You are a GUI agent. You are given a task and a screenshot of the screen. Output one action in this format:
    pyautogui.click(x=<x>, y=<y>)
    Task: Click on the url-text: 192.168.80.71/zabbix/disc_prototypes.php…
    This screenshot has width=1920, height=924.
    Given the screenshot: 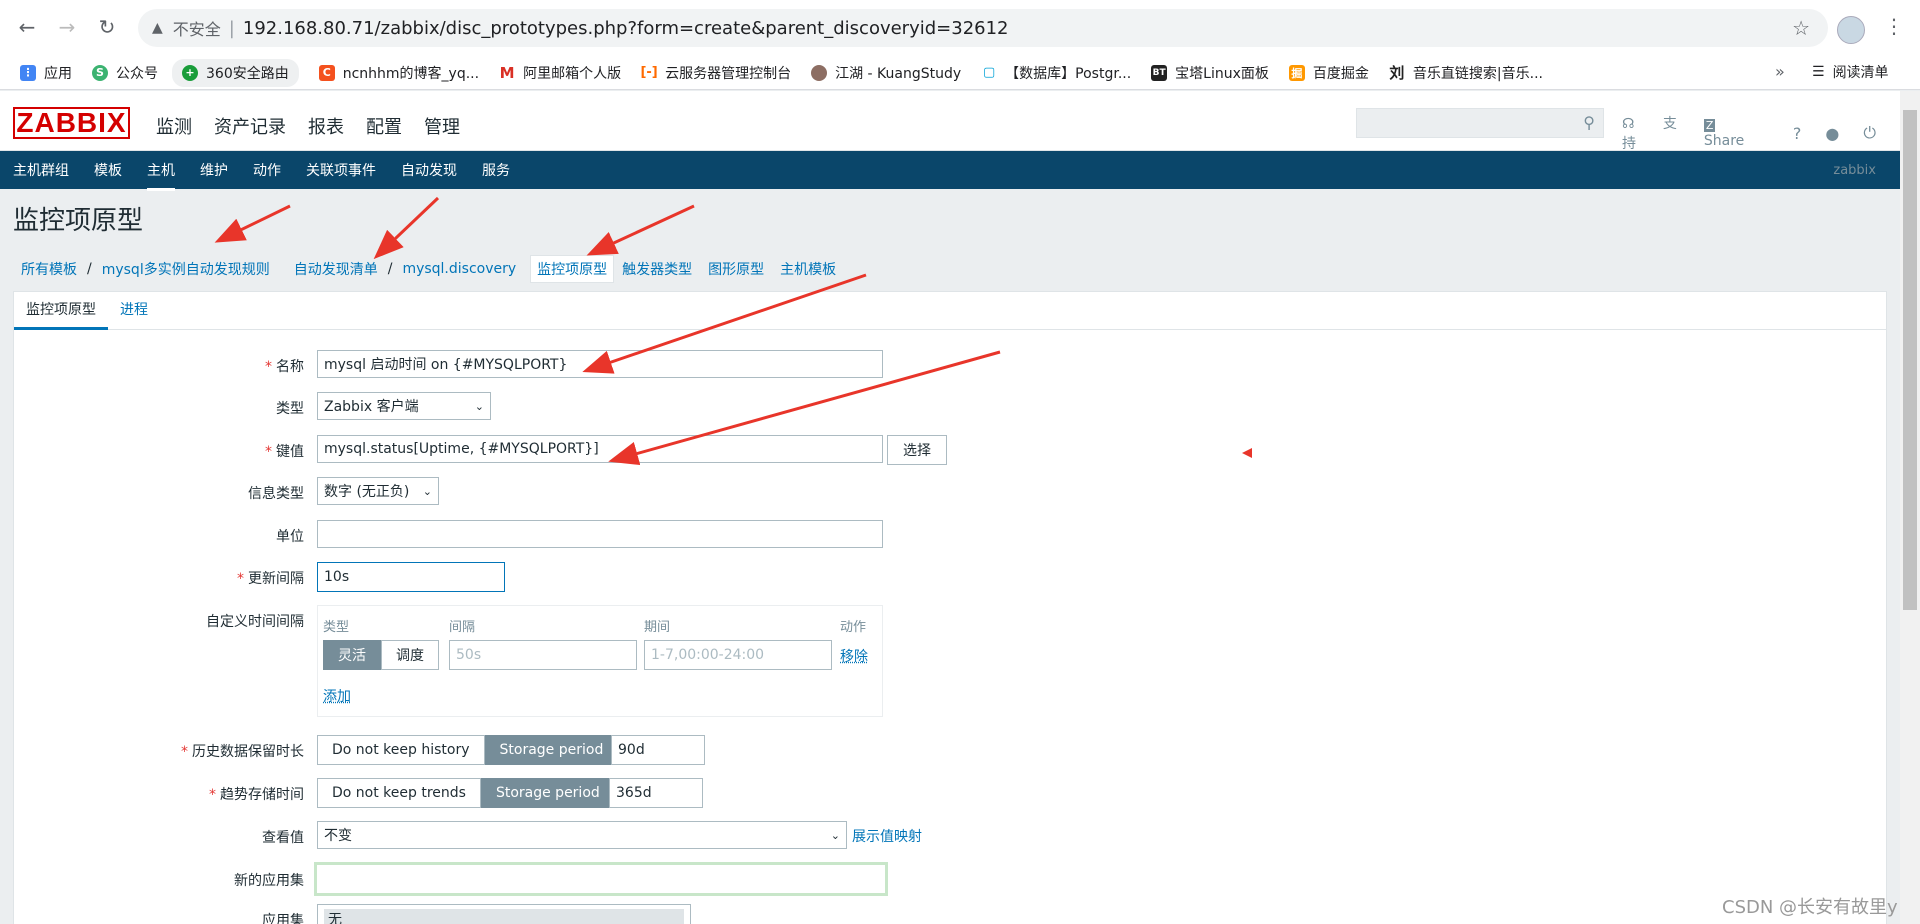 What is the action you would take?
    pyautogui.click(x=626, y=28)
    